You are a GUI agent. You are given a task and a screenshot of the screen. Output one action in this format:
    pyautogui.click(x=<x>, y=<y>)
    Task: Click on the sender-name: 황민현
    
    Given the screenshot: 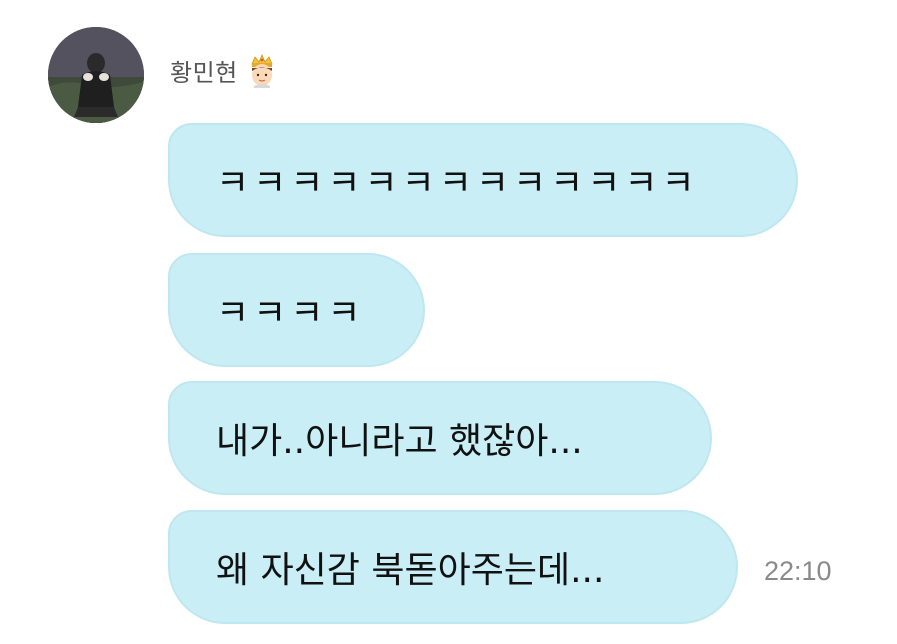 What is the action you would take?
    pyautogui.click(x=204, y=70)
    